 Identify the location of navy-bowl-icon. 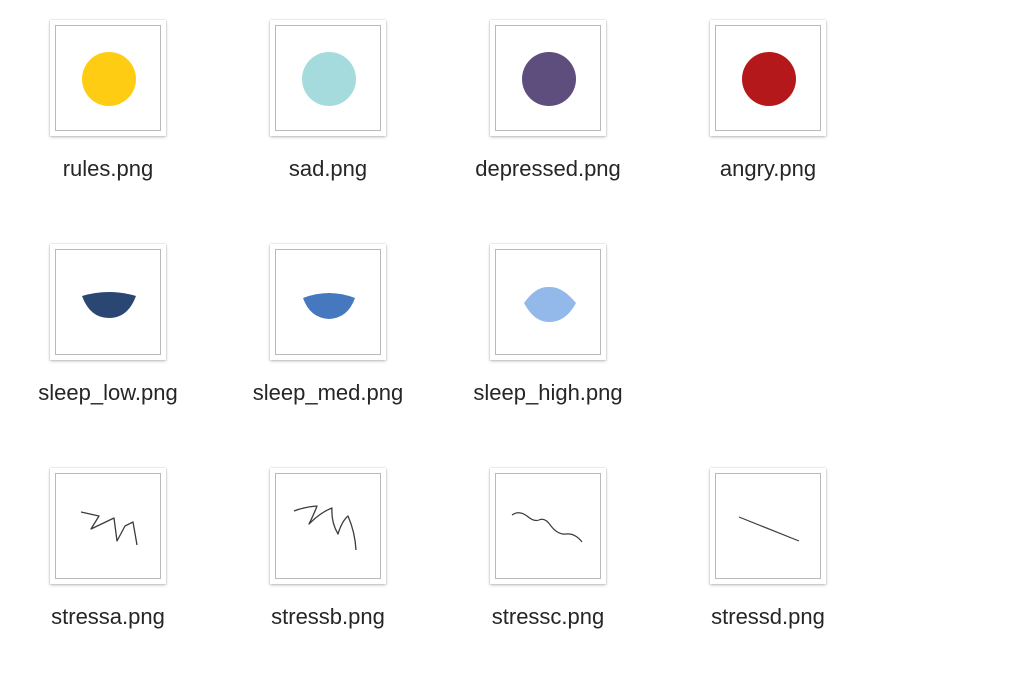
(109, 305).